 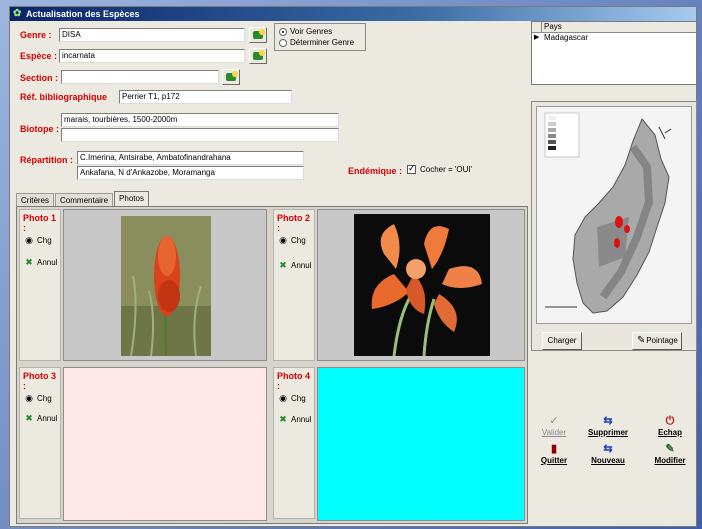 I want to click on quitter-button: ▮ Quitter, so click(x=554, y=454).